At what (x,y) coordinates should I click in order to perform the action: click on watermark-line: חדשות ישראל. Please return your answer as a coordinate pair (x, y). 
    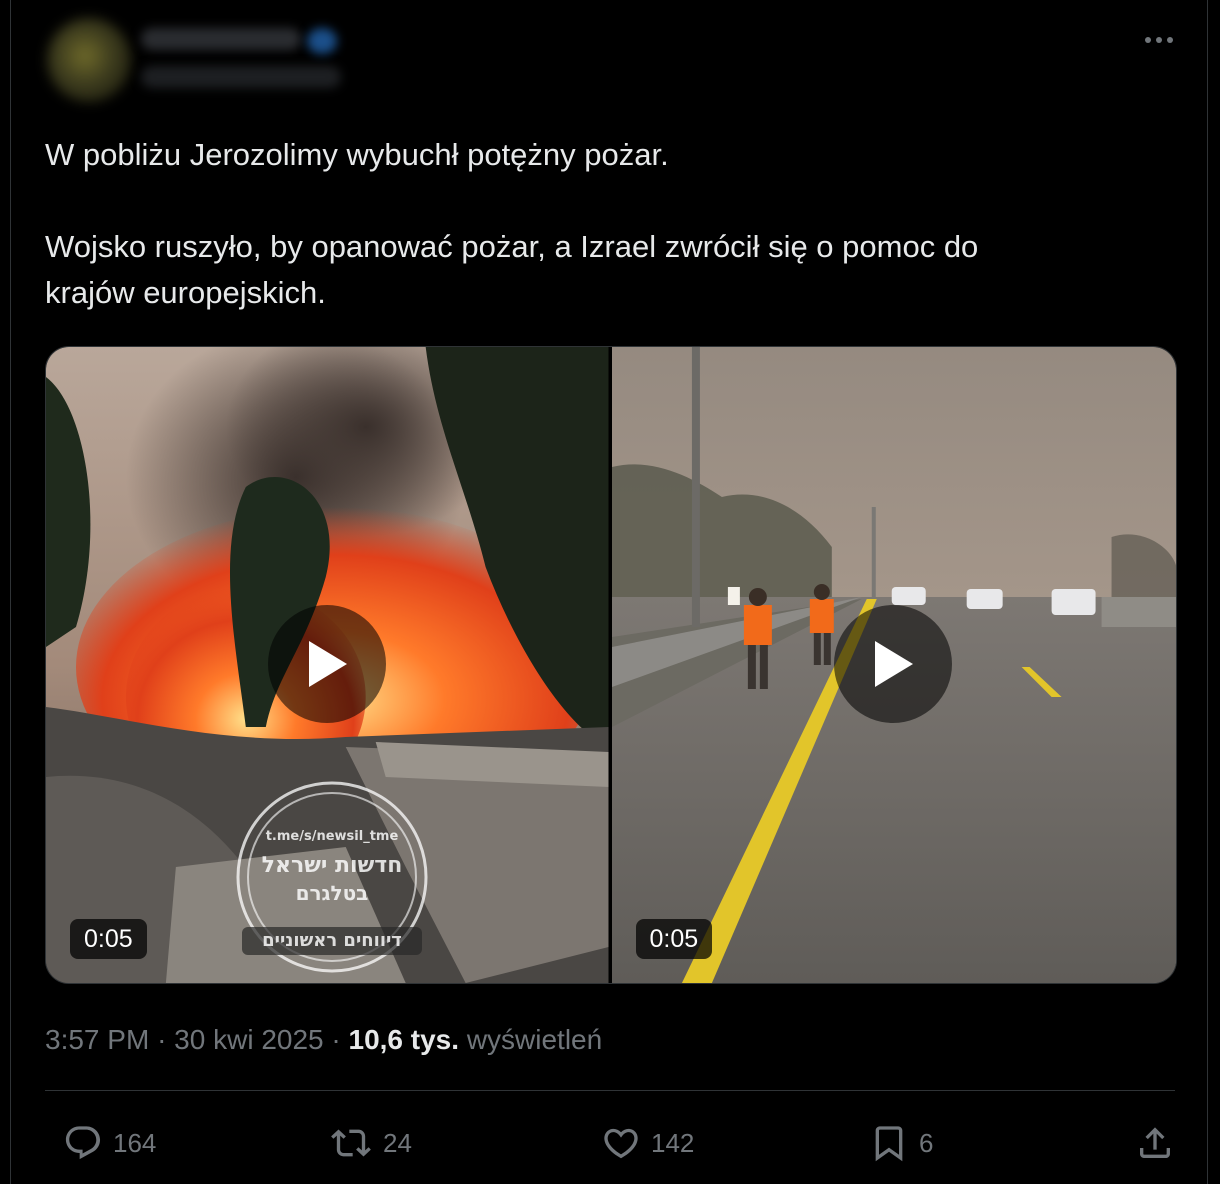
    Looking at the image, I should click on (332, 865).